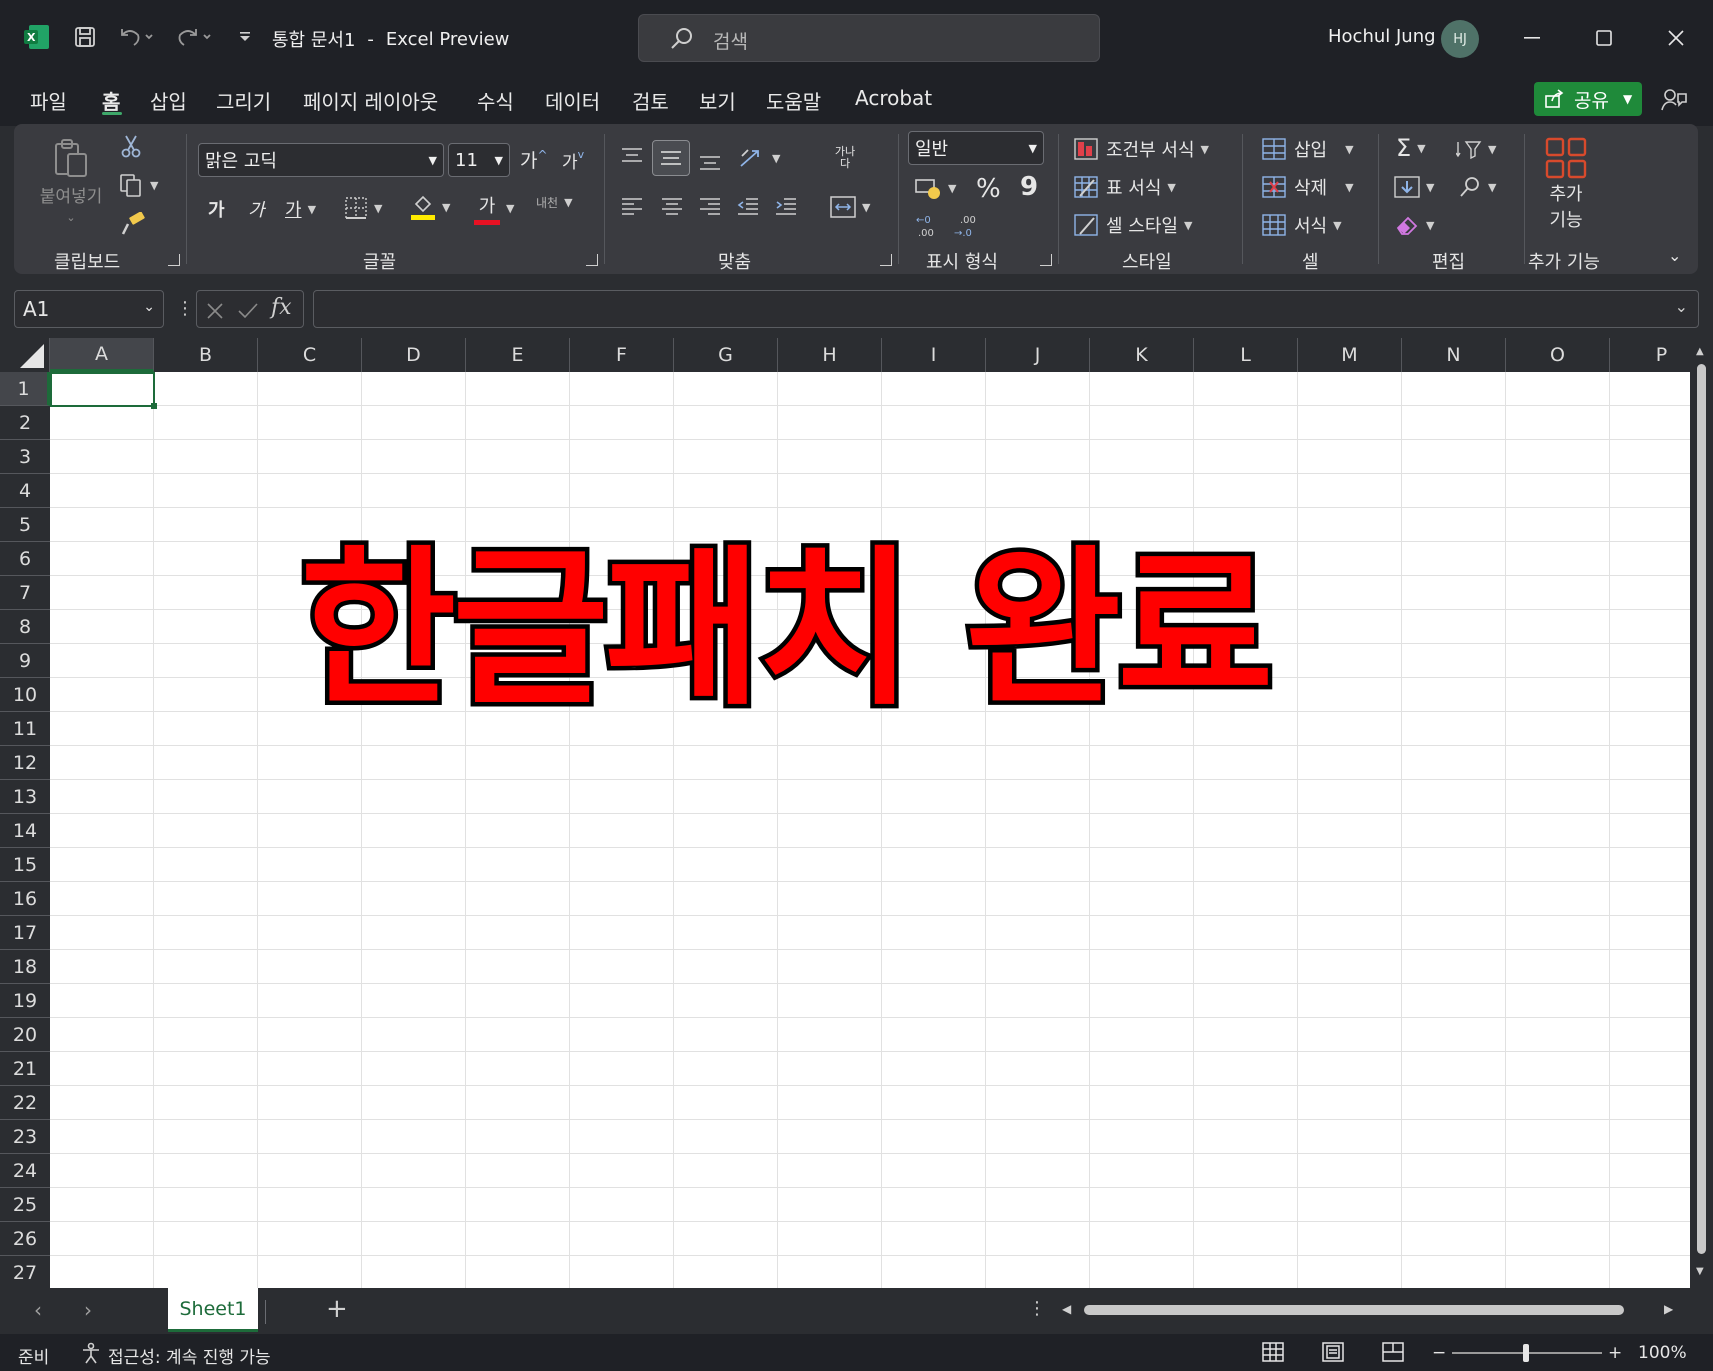  I want to click on align-right-button, so click(710, 206).